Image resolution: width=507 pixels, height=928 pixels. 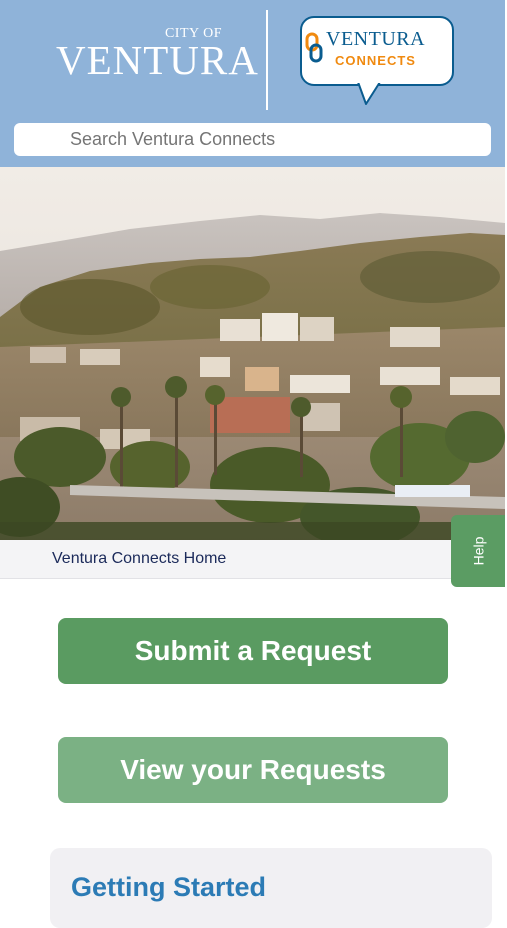 I want to click on help-tab: Help, so click(x=478, y=551).